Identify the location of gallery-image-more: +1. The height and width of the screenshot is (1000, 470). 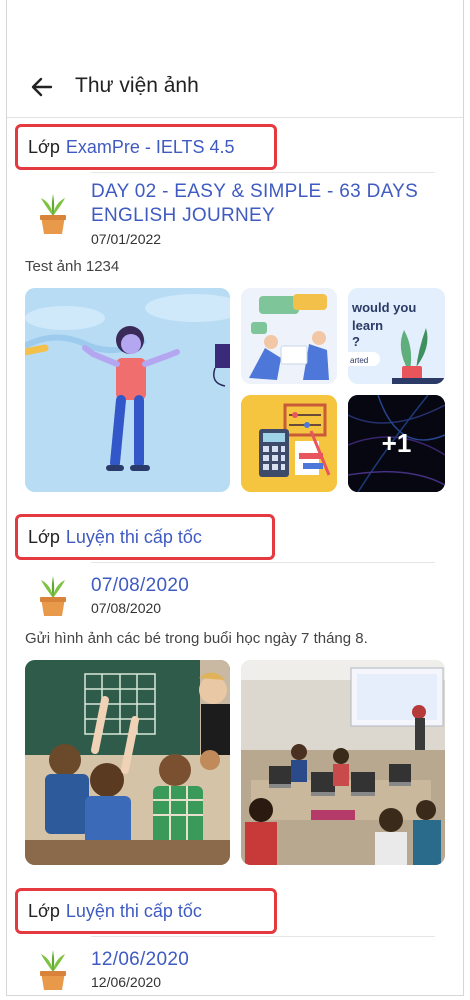
(396, 443).